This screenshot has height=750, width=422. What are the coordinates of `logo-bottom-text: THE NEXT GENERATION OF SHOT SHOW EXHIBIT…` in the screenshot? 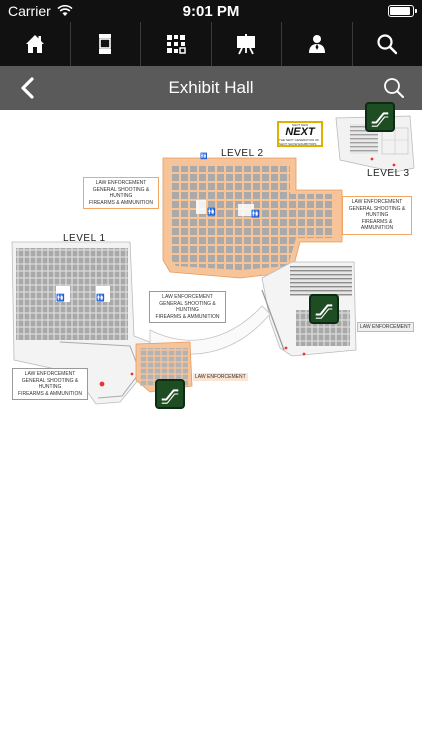 It's located at (299, 141).